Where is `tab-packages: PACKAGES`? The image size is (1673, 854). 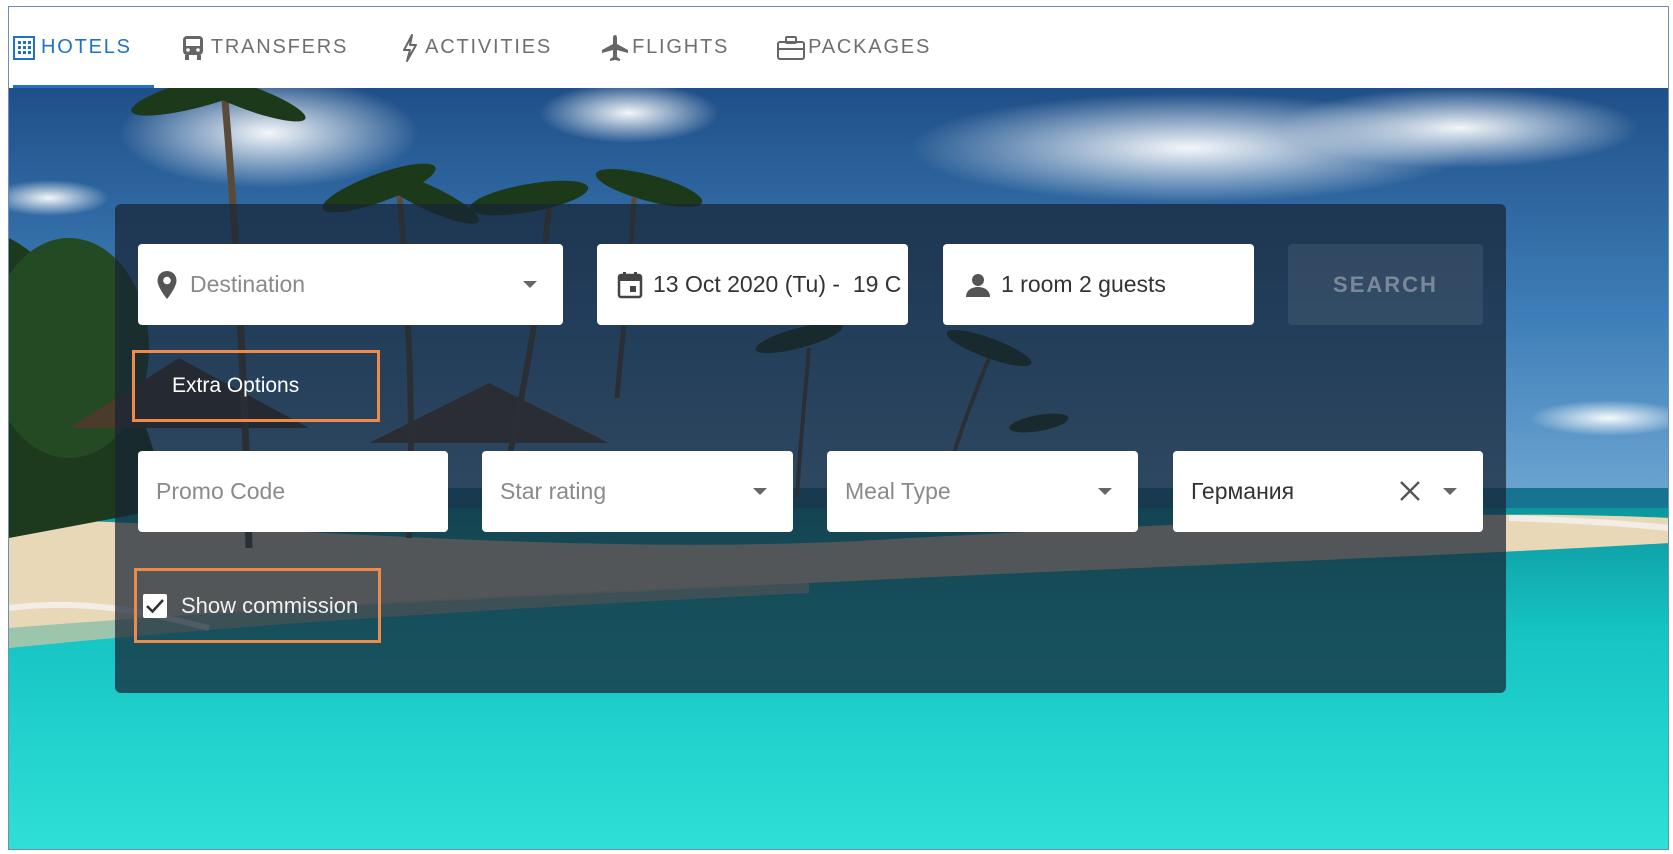 tab-packages: PACKAGES is located at coordinates (853, 47).